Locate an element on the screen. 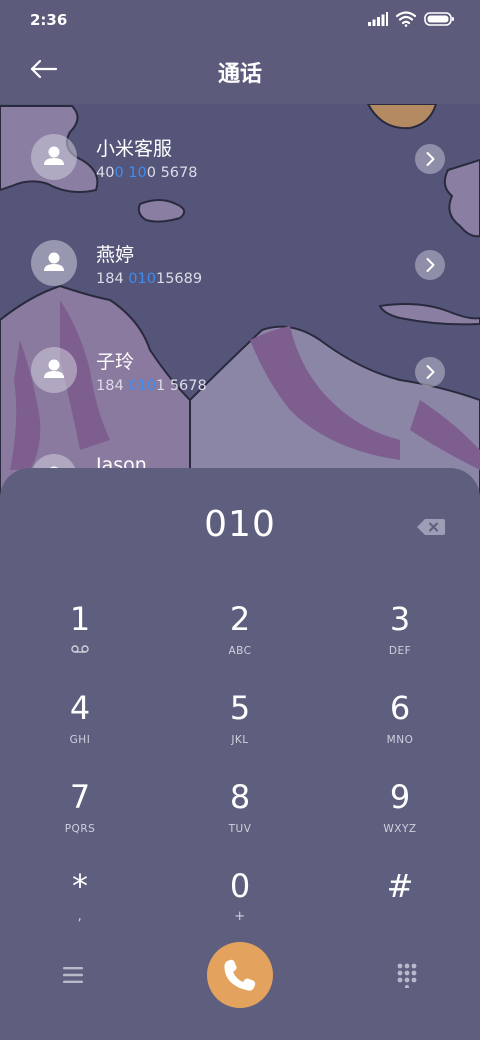 Image resolution: width=480 pixels, height=1040 pixels. backspace-icon is located at coordinates (431, 527).